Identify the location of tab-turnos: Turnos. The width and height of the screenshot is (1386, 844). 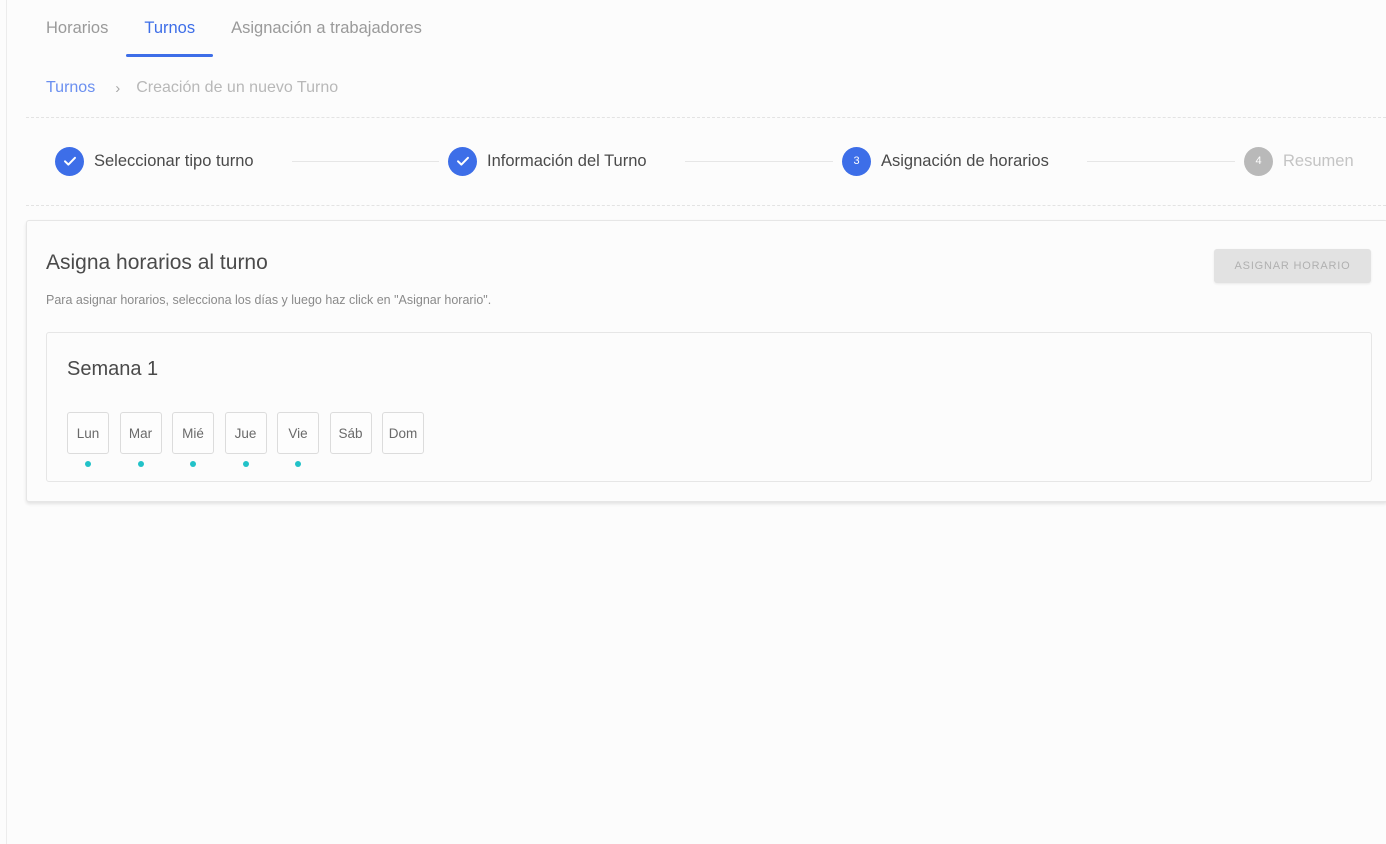
(169, 28).